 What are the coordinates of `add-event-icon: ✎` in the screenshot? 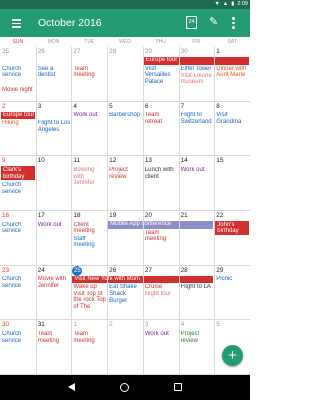 It's located at (213, 22).